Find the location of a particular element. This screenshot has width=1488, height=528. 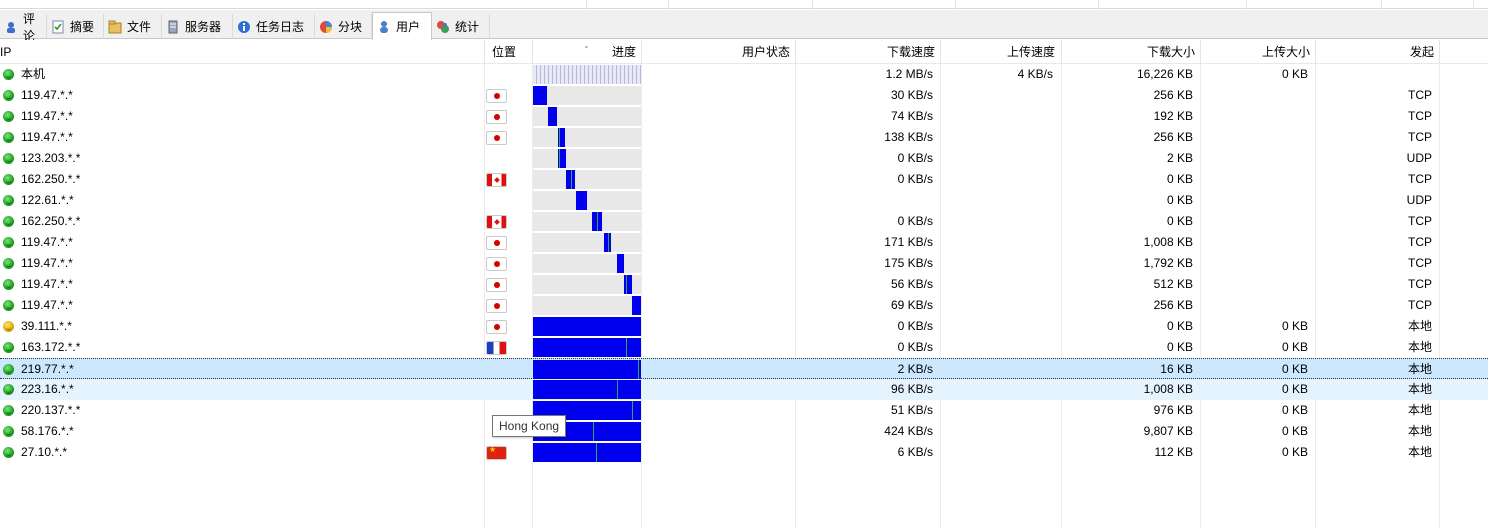

tab-2: 文件 is located at coordinates (133, 26).